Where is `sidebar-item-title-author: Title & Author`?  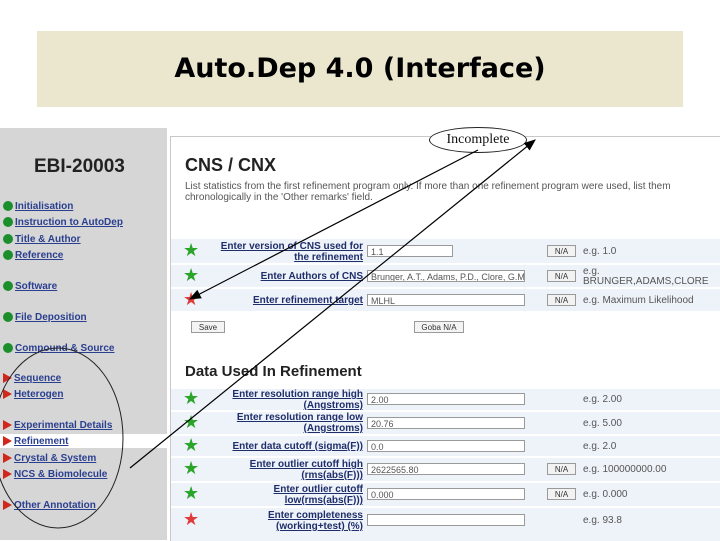 sidebar-item-title-author: Title & Author is located at coordinates (42, 239).